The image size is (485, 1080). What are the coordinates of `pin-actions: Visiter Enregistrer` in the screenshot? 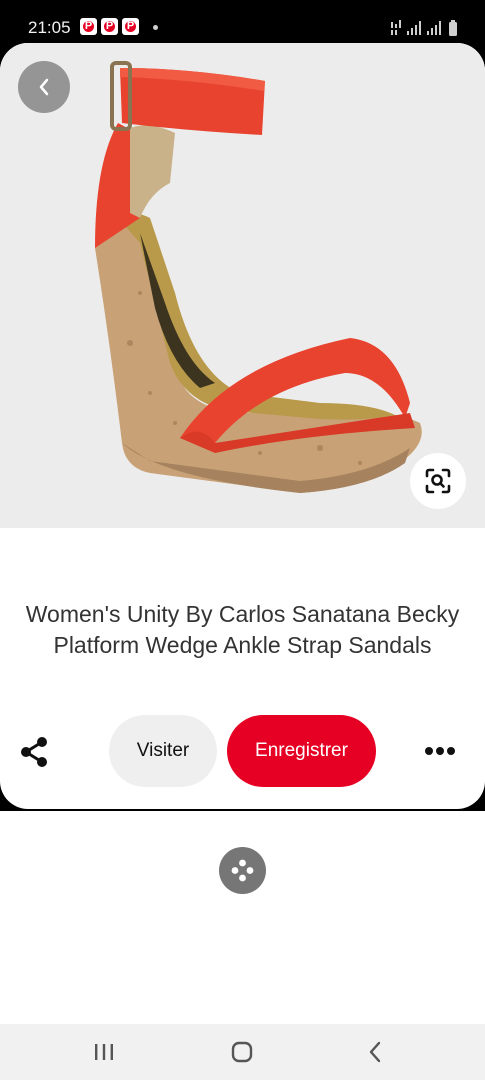 It's located at (242, 751).